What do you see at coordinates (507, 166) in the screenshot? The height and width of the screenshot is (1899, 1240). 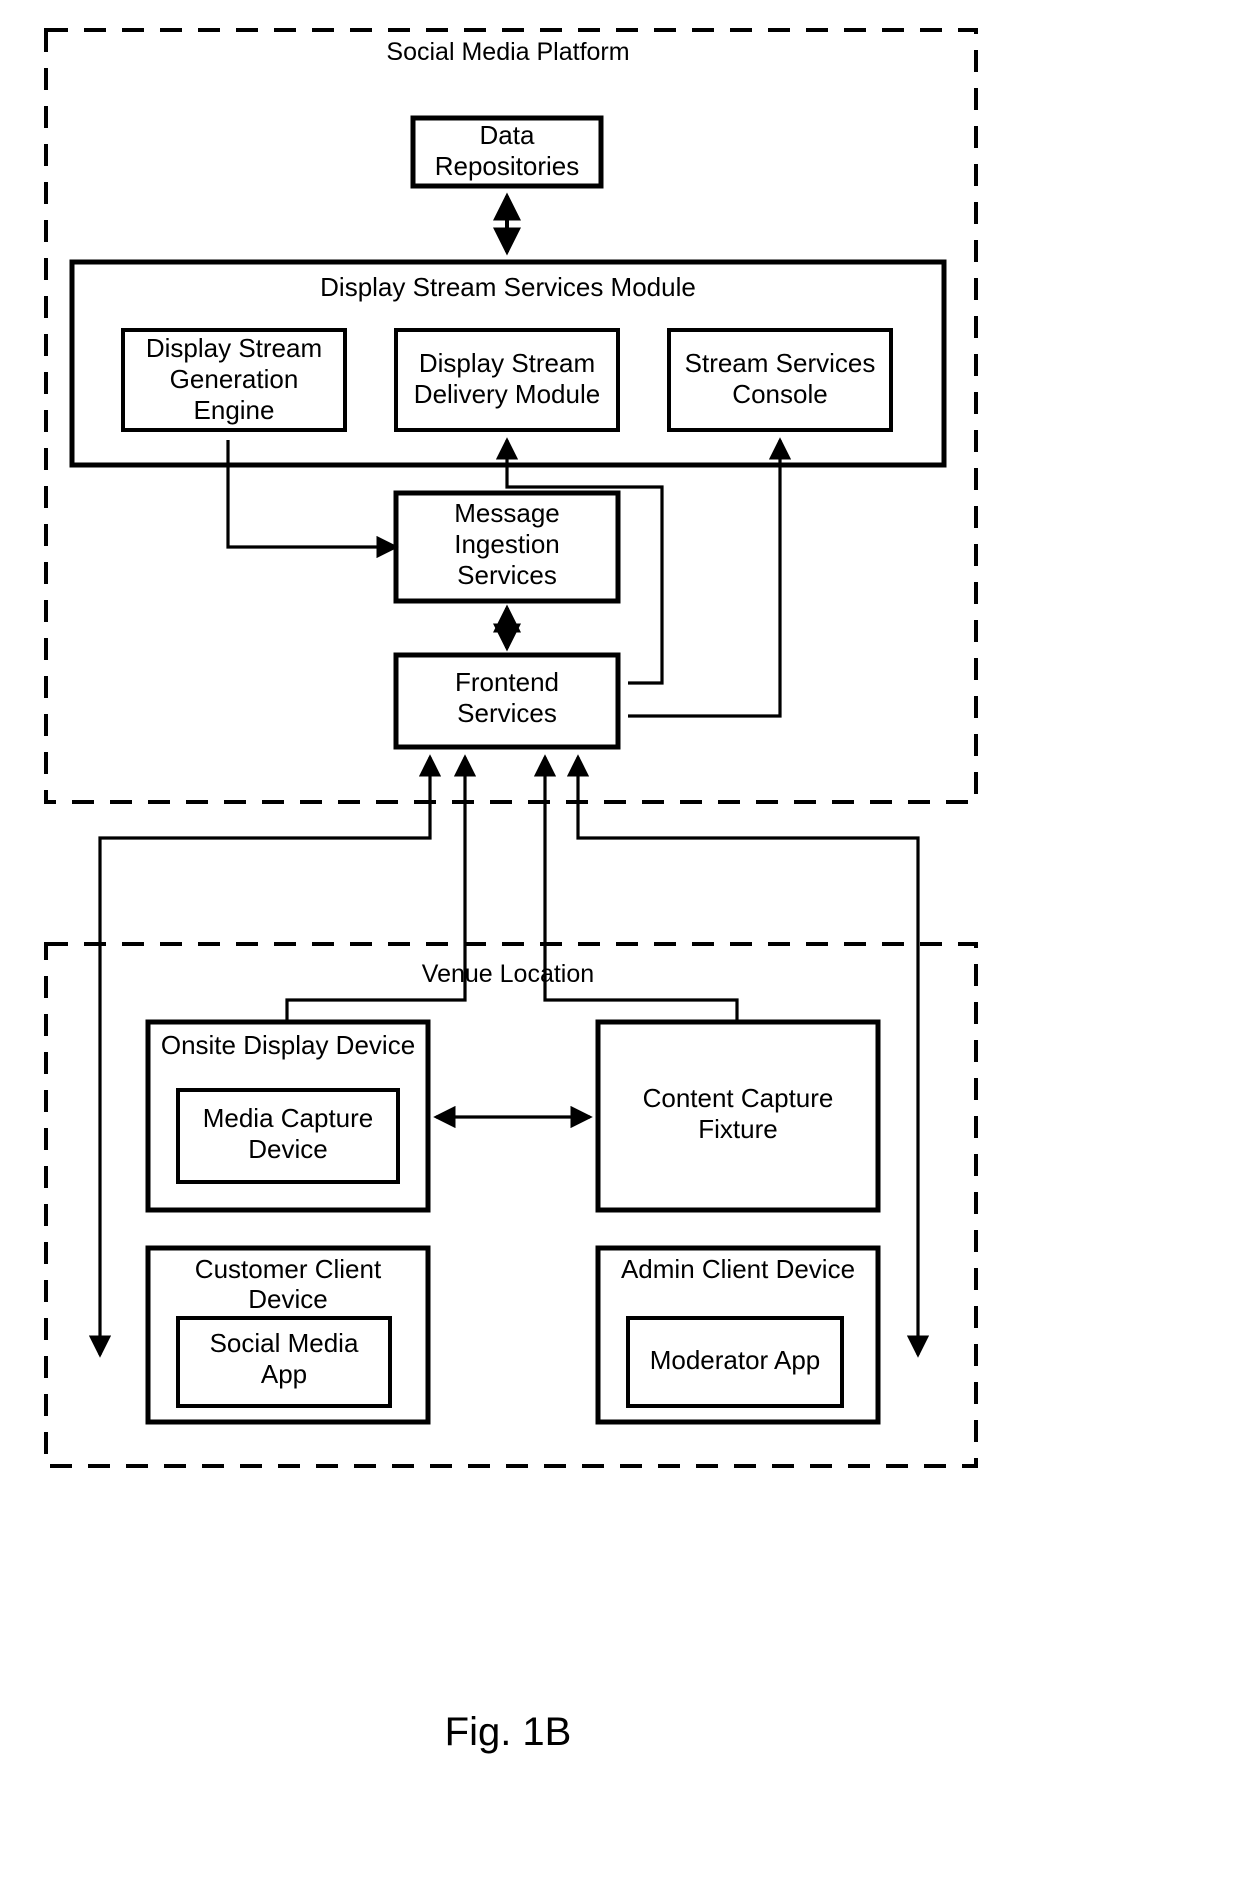 I see `data-repositories-line2: Repositories` at bounding box center [507, 166].